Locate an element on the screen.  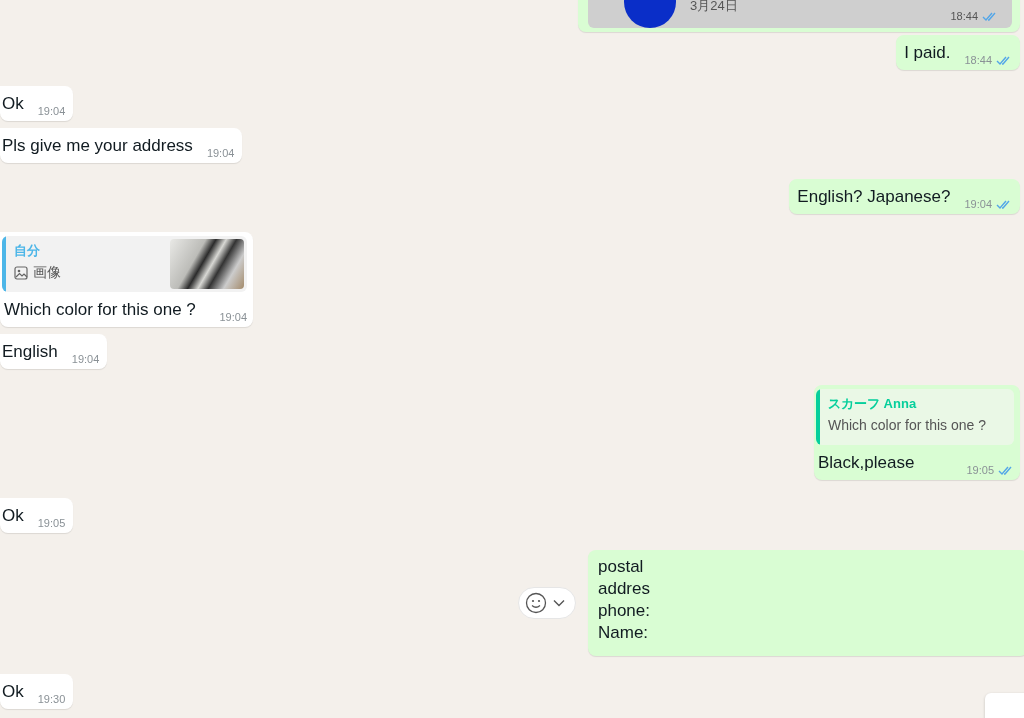
message-text: English is located at coordinates (30, 352).